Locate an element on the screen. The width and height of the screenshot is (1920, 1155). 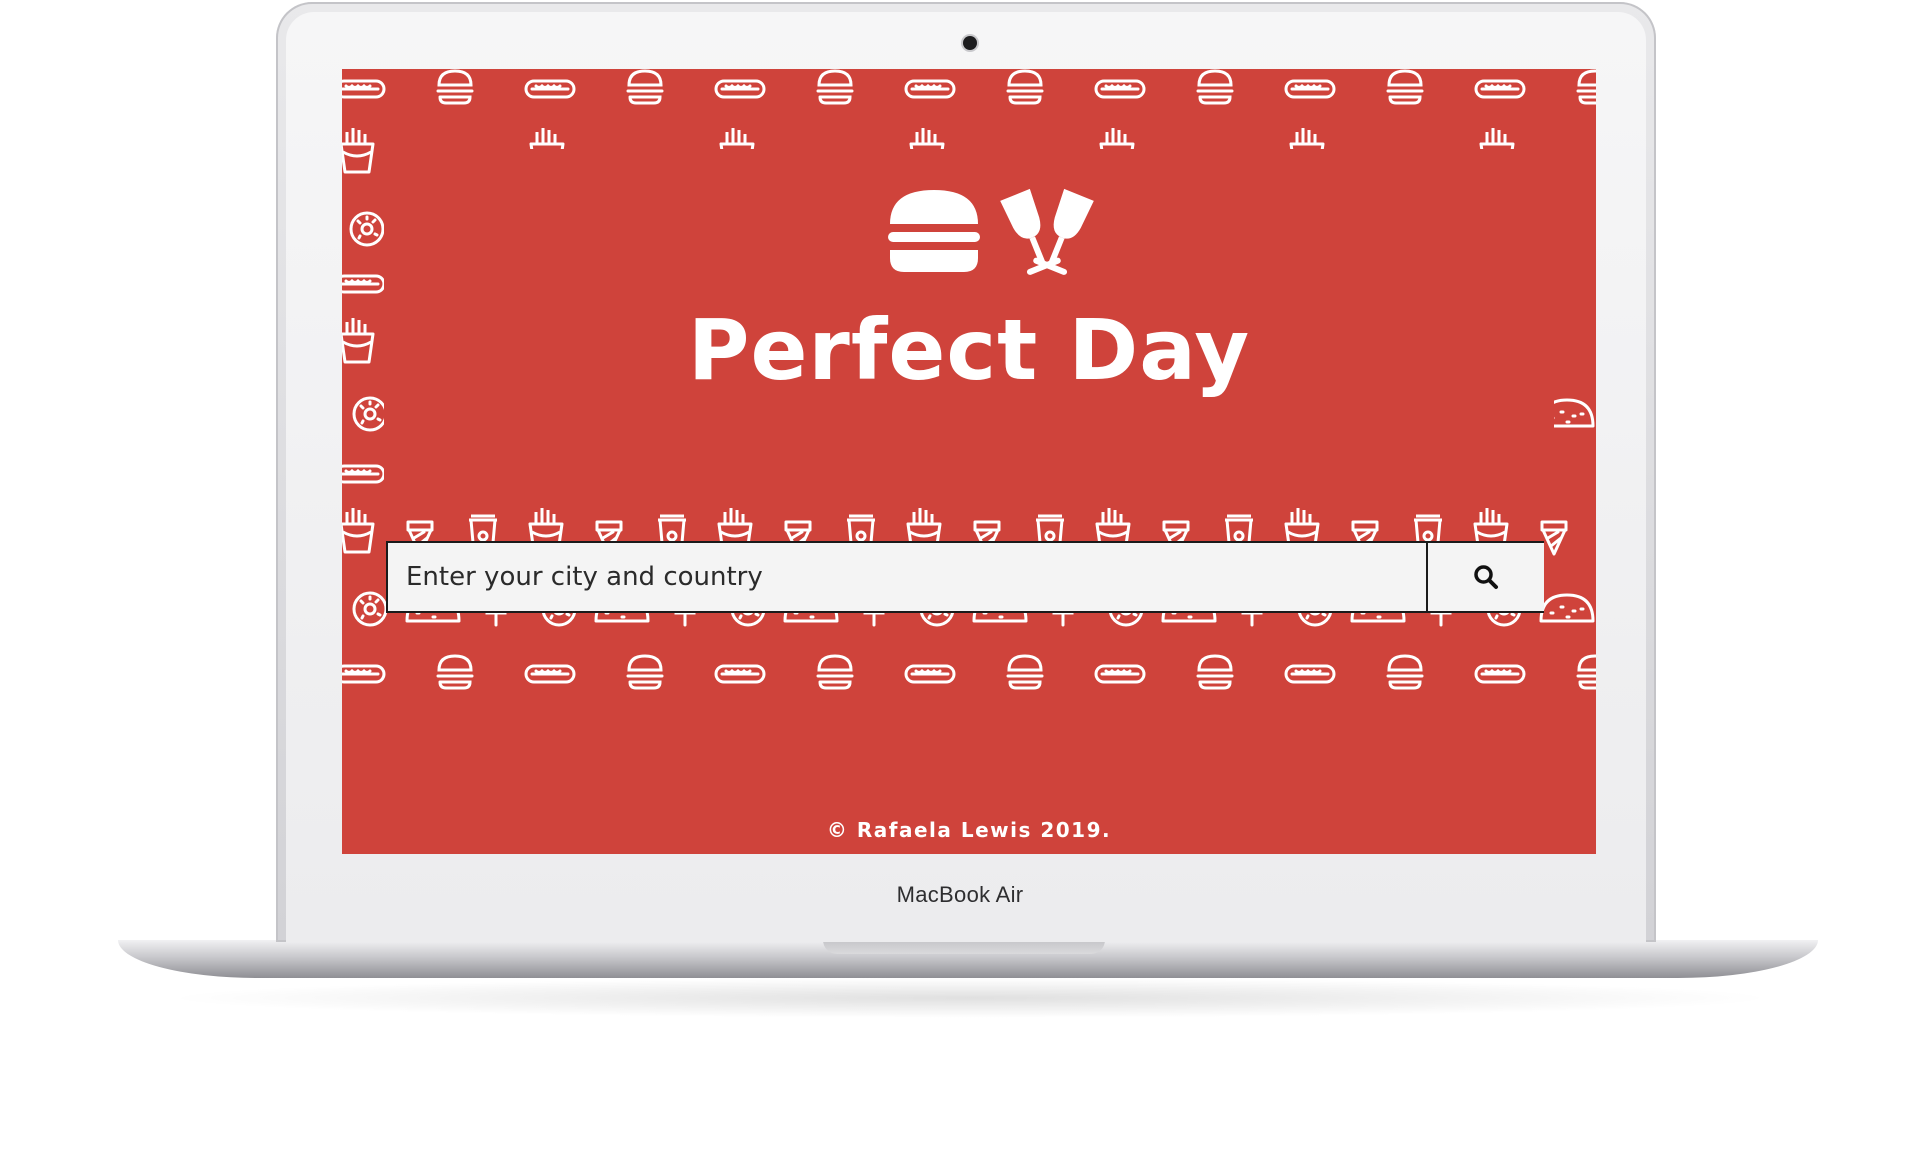
footer-copyright: © Rafaela Lewis 2019. is located at coordinates (969, 830).